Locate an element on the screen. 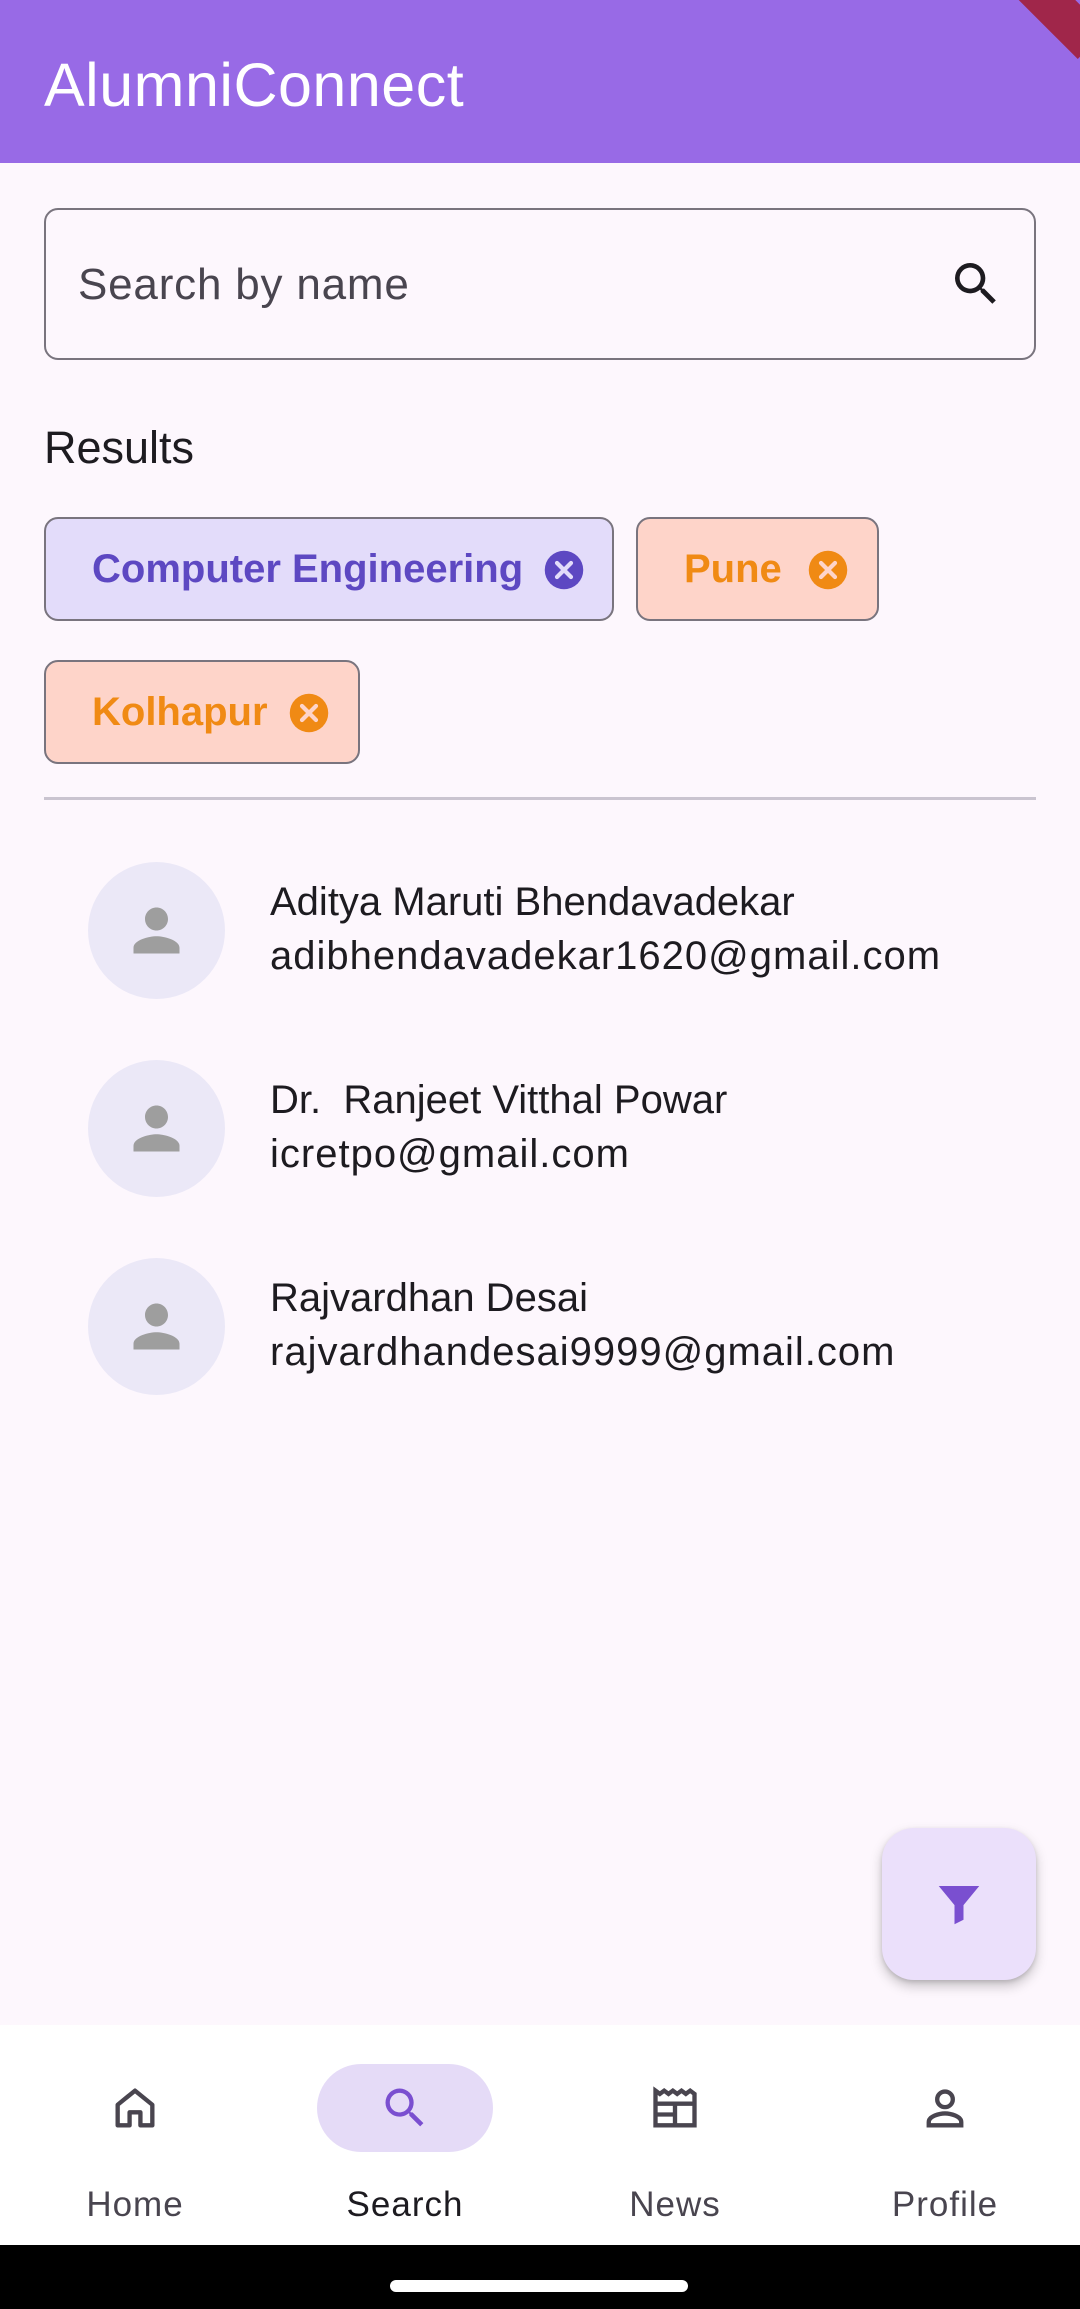 This screenshot has height=2309, width=1080. nav-label: Search is located at coordinates (405, 2204).